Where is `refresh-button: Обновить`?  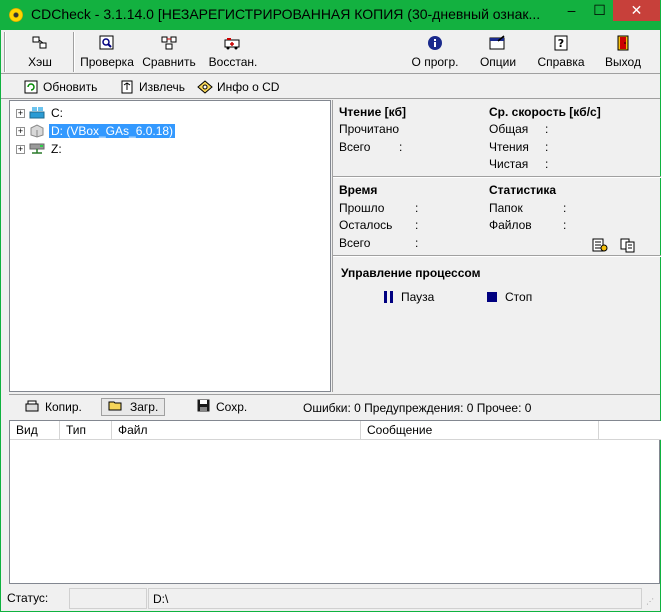
refresh-button: Обновить is located at coordinates (60, 87).